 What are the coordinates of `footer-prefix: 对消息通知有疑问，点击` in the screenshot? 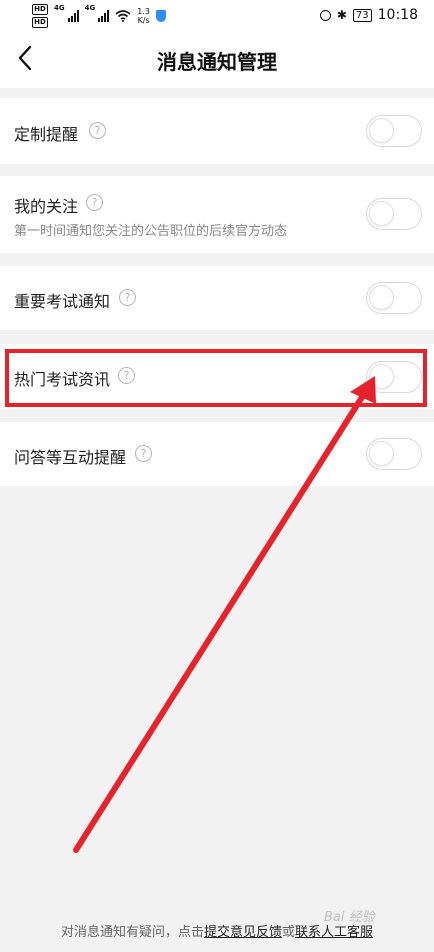 It's located at (132, 932).